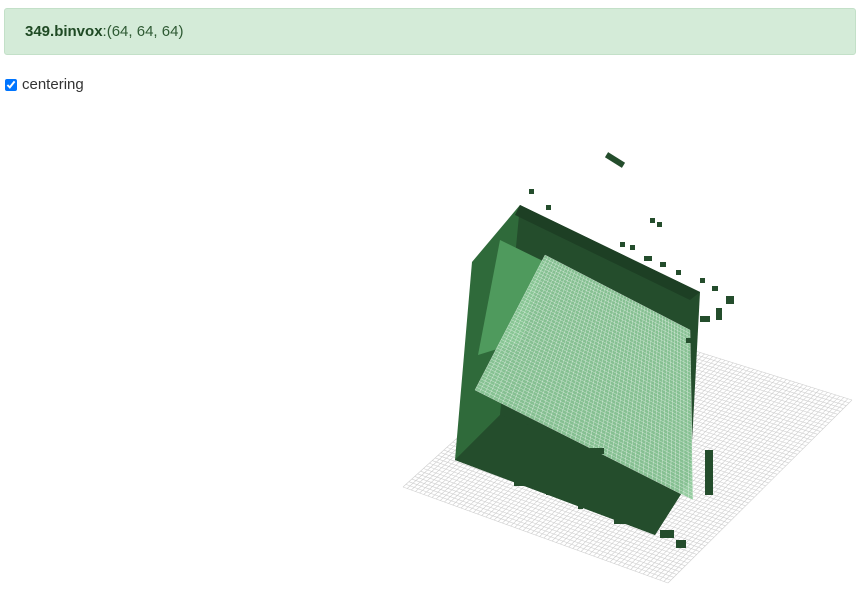 The width and height of the screenshot is (858, 589). What do you see at coordinates (64, 31) in the screenshot?
I see `filename: 349.binvox` at bounding box center [64, 31].